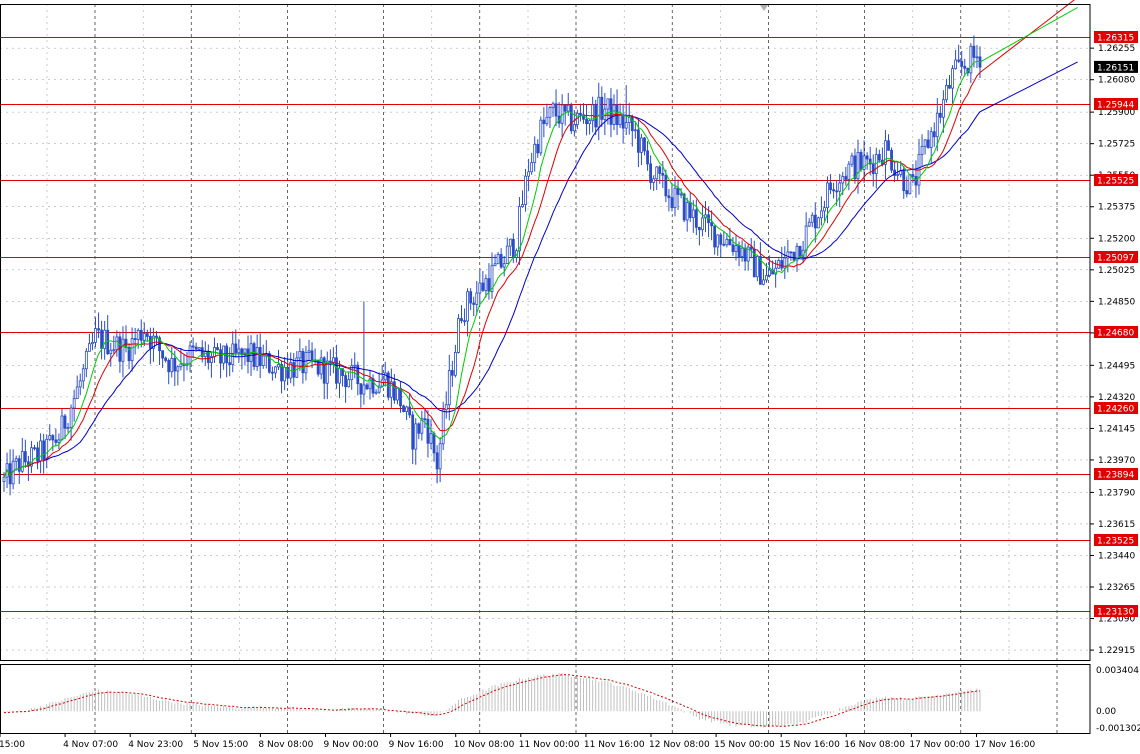 The height and width of the screenshot is (754, 1140). I want to click on level-tag-label: 1.25944, so click(1115, 106).